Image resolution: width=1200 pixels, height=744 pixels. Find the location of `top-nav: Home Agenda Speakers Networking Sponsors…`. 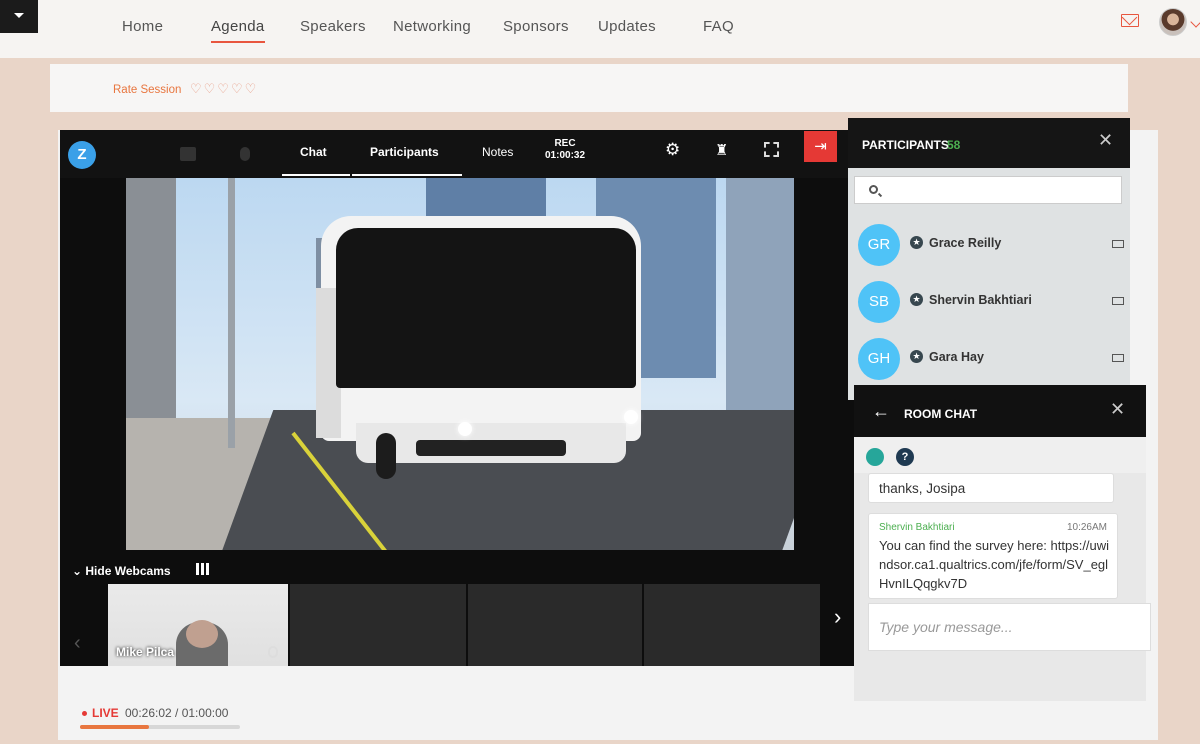

top-nav: Home Agenda Speakers Networking Sponsors… is located at coordinates (600, 29).